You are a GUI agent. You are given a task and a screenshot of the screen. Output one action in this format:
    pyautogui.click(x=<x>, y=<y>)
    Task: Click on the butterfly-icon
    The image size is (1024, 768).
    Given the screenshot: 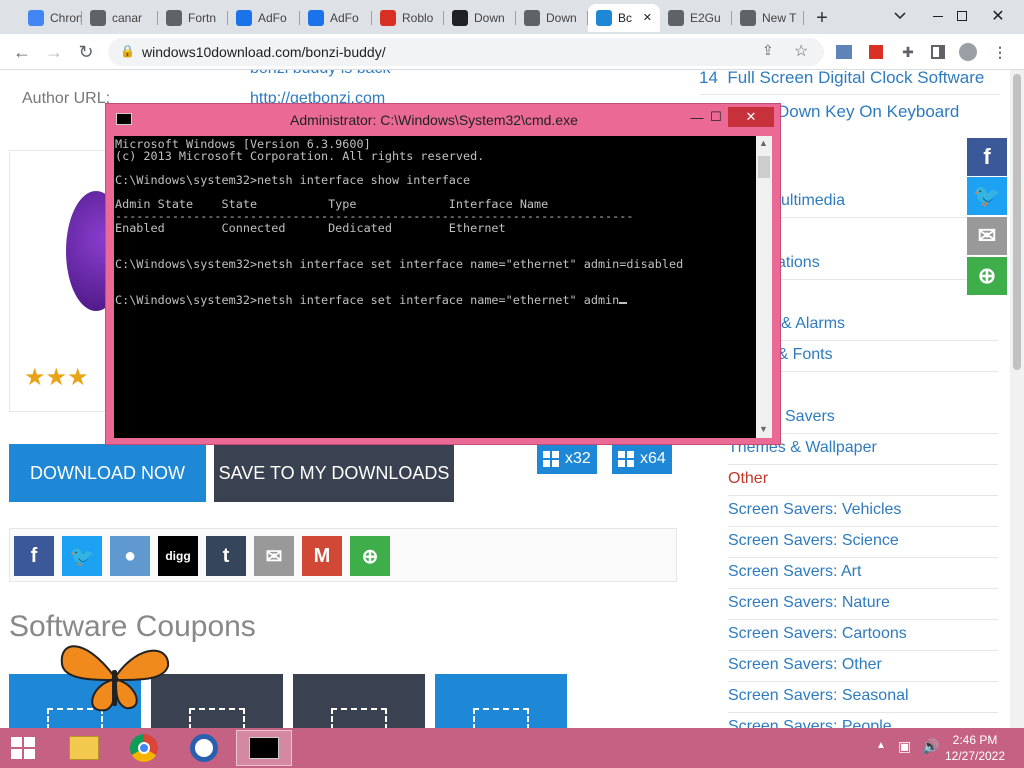 What is the action you would take?
    pyautogui.click(x=115, y=678)
    